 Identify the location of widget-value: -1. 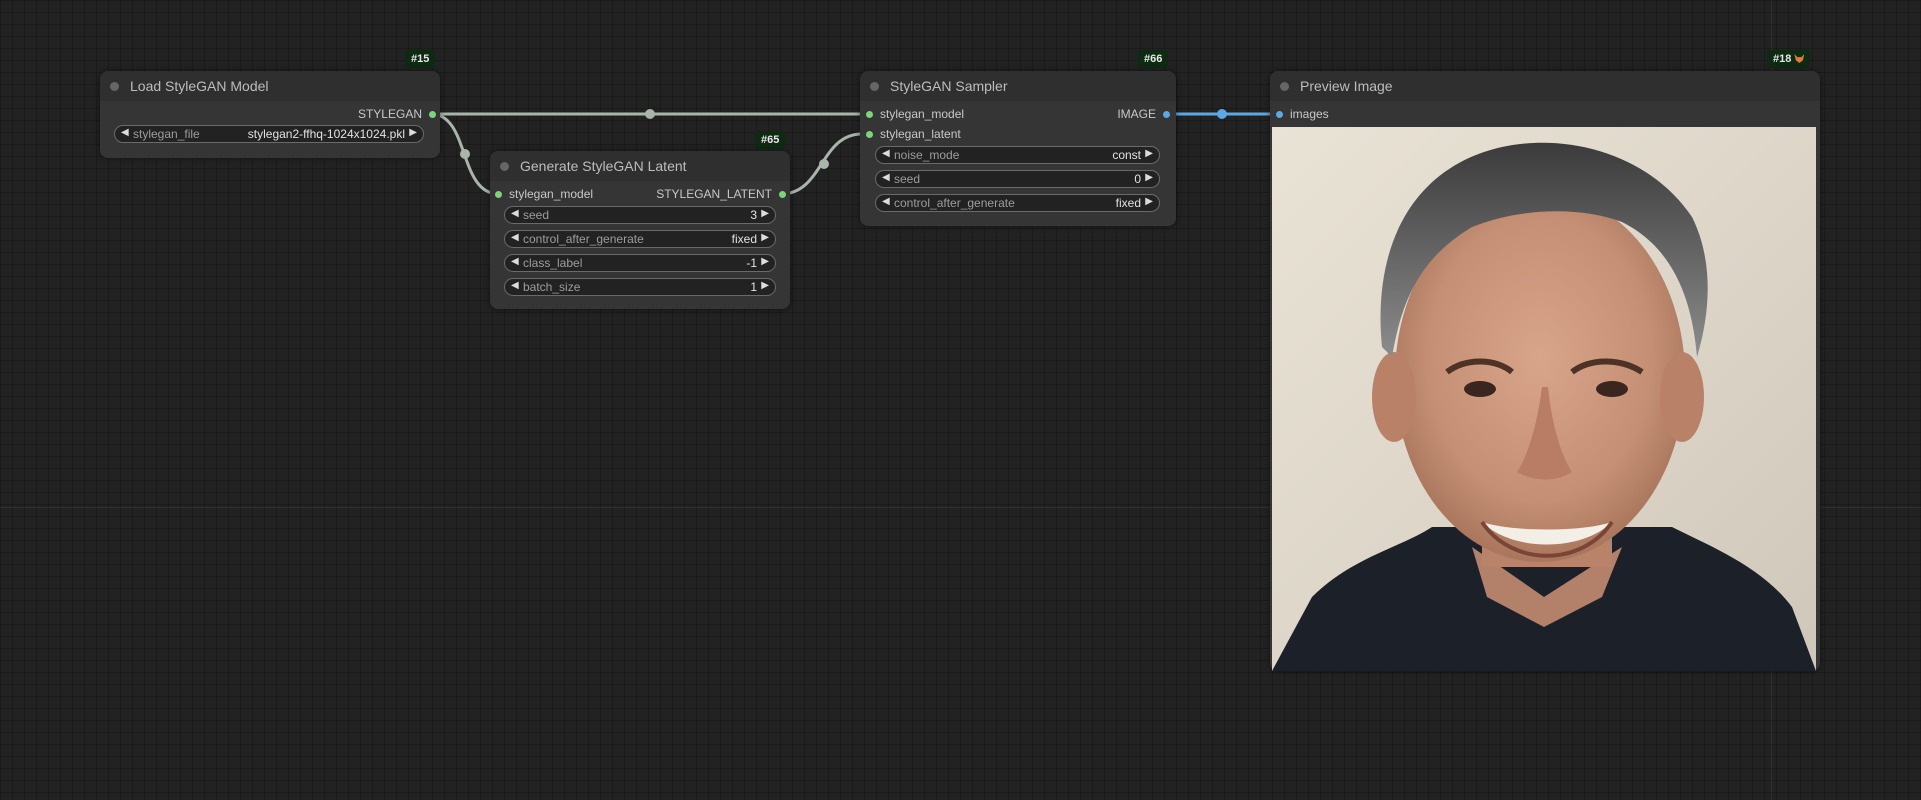
(751, 263).